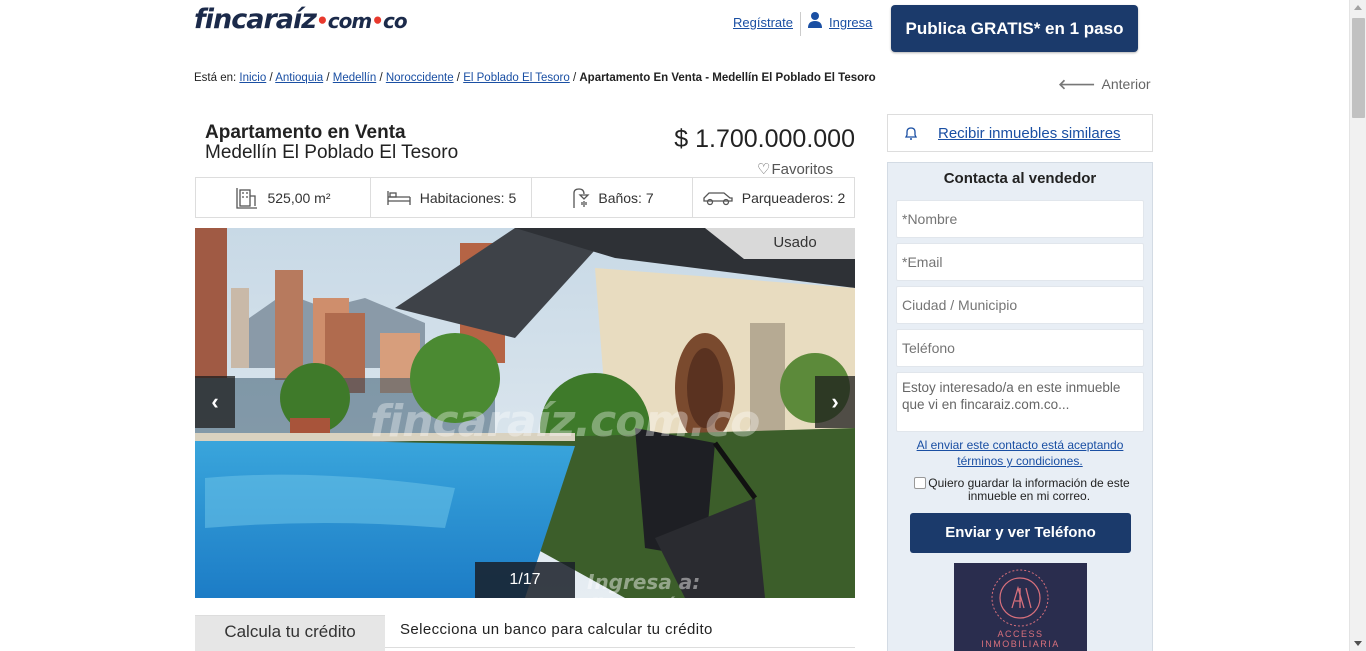  Describe the element at coordinates (581, 197) in the screenshot. I see `shower-icon` at that location.